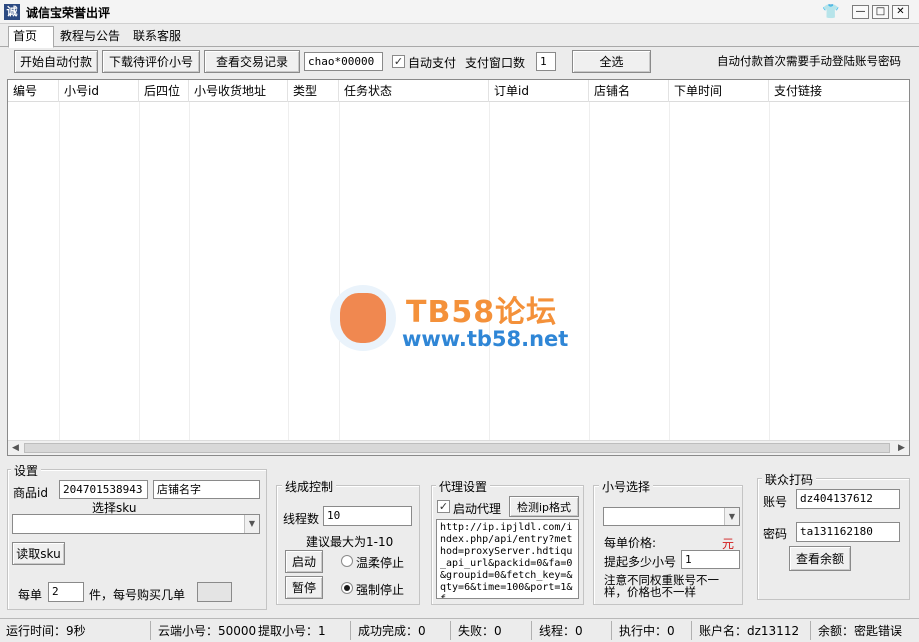 This screenshot has height=642, width=919. Describe the element at coordinates (775, 534) in the screenshot. I see `captcha-password-label: 密码` at that location.